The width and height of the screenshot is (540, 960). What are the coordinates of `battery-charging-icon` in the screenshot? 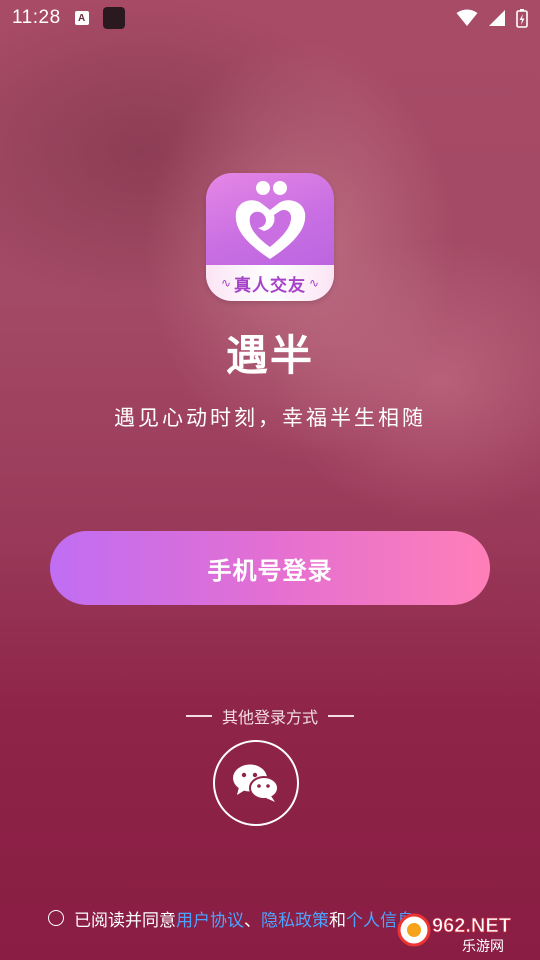 It's located at (522, 18).